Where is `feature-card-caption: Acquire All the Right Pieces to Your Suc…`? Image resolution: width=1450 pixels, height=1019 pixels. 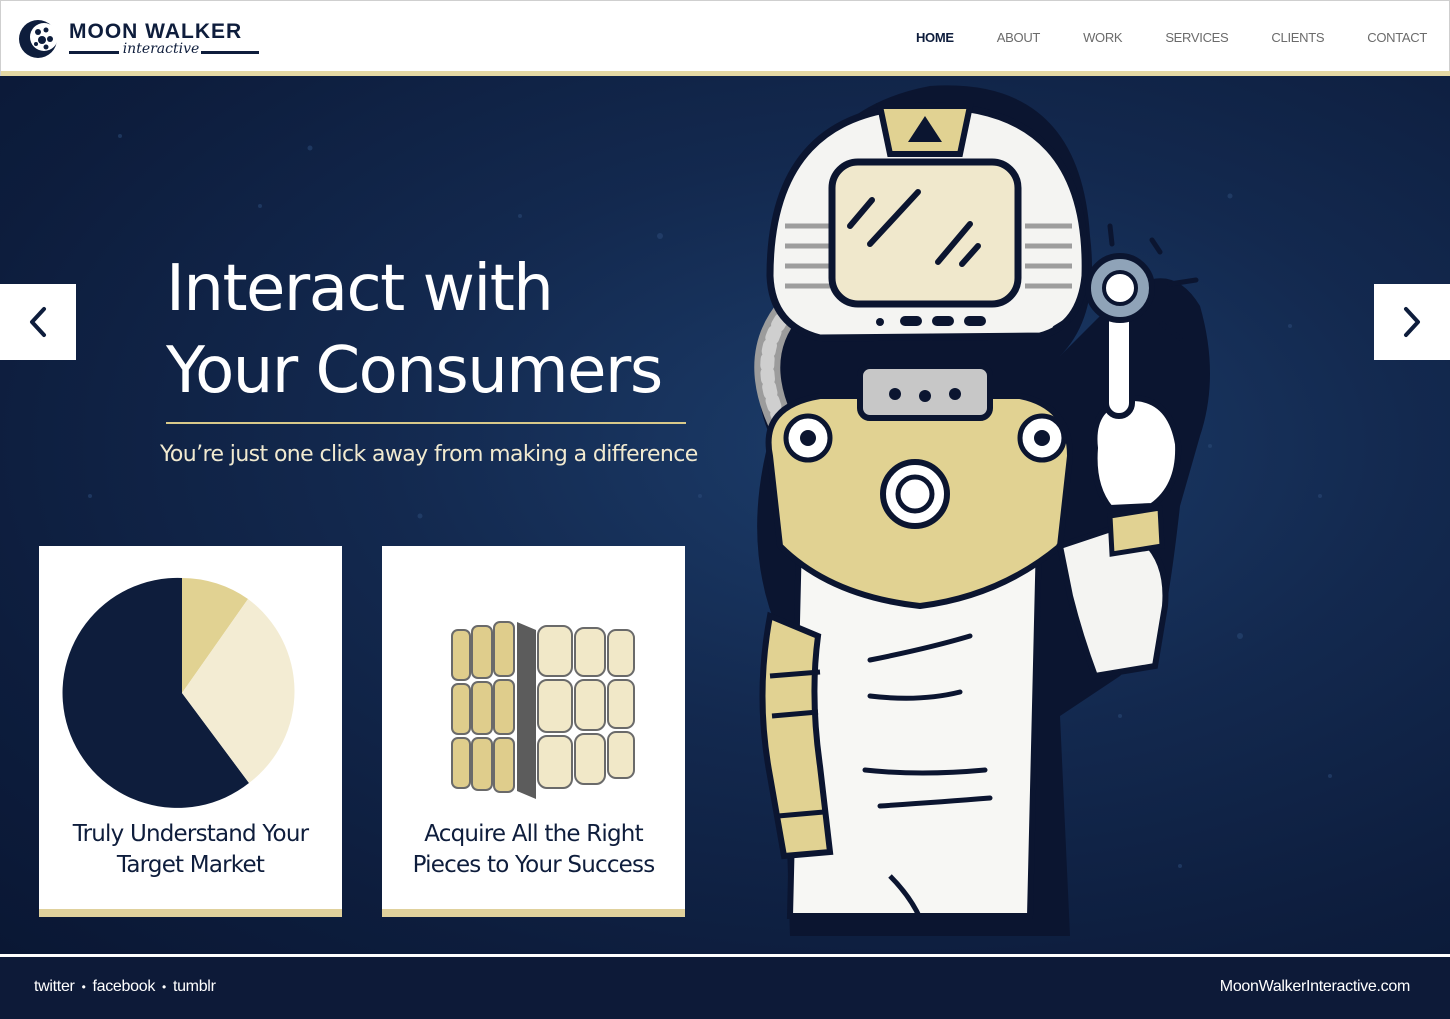 feature-card-caption: Acquire All the Right Pieces to Your Suc… is located at coordinates (533, 850).